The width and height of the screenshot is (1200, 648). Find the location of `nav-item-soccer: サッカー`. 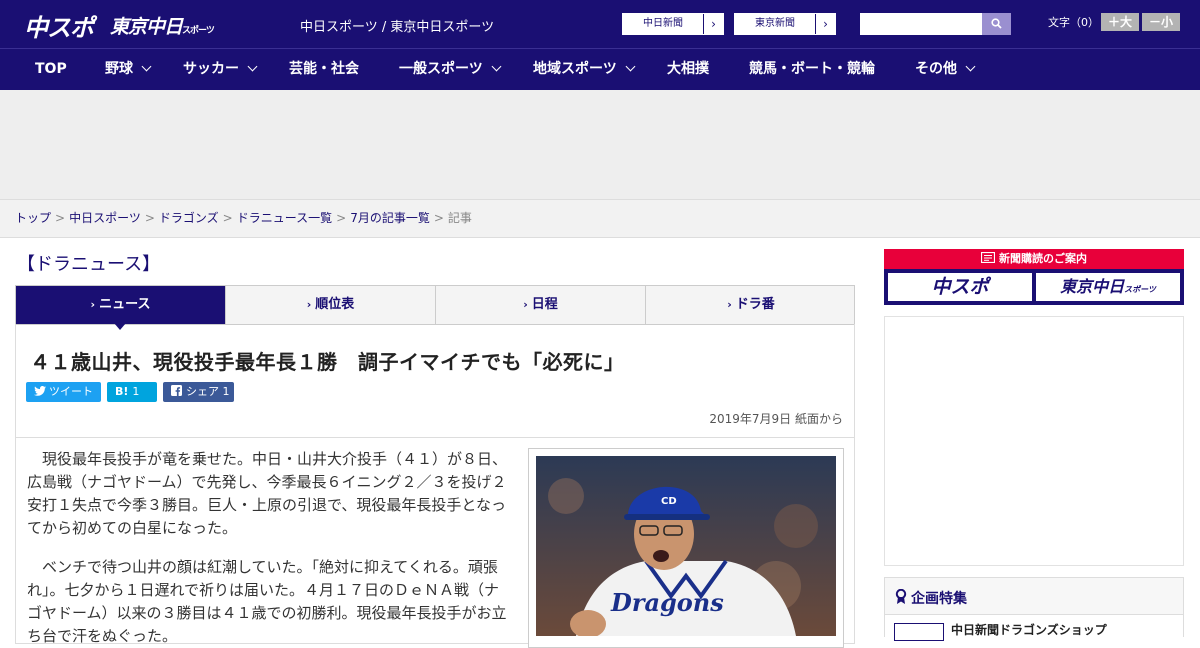

nav-item-soccer: サッカー is located at coordinates (220, 70).